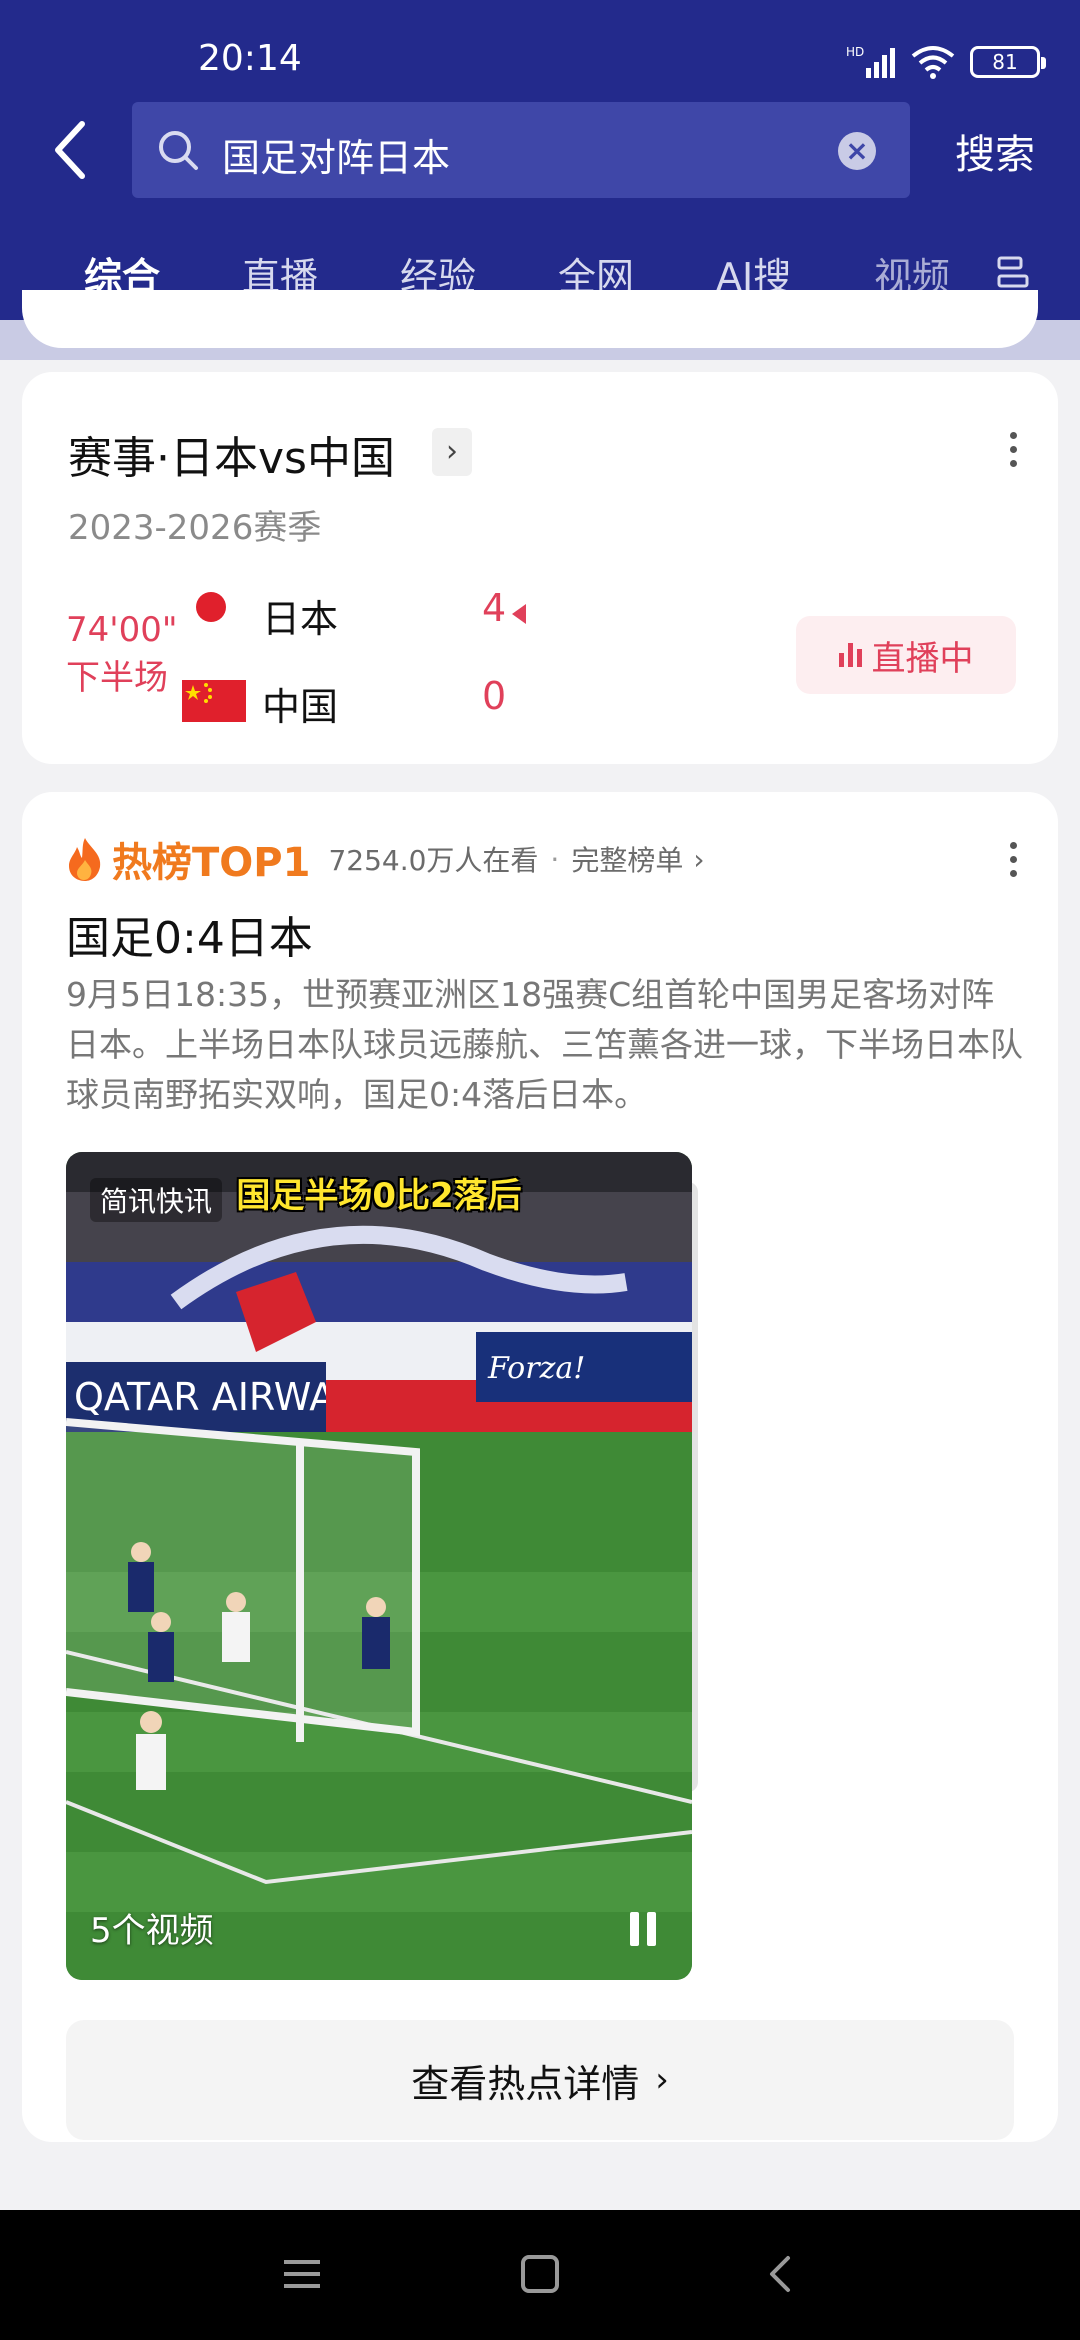  I want to click on search-input: 国足对阵日本 ×, so click(521, 150).